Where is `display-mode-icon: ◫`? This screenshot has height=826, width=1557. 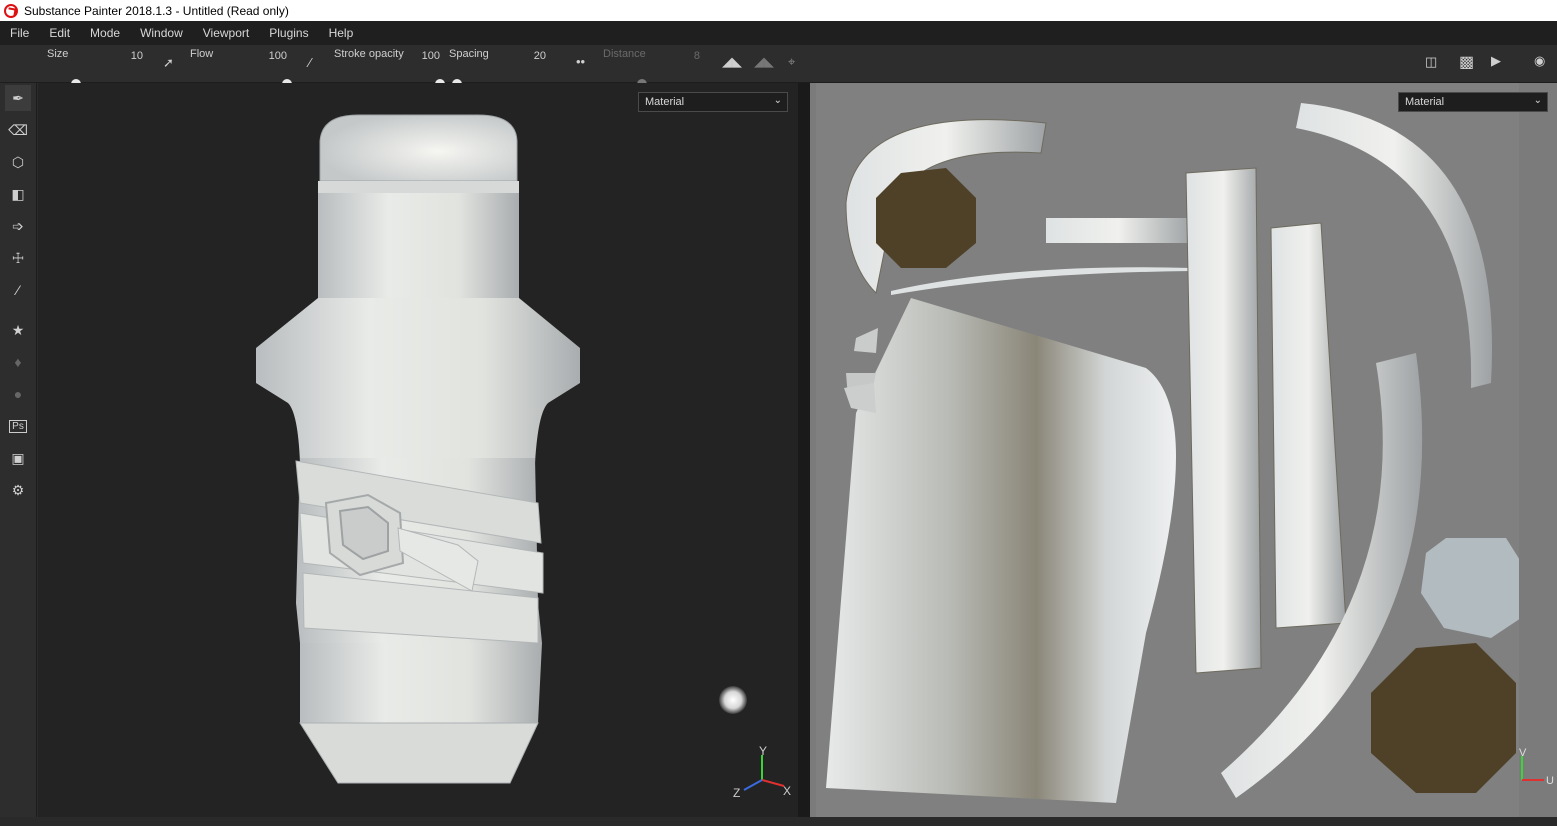
display-mode-icon: ◫ is located at coordinates (1431, 62).